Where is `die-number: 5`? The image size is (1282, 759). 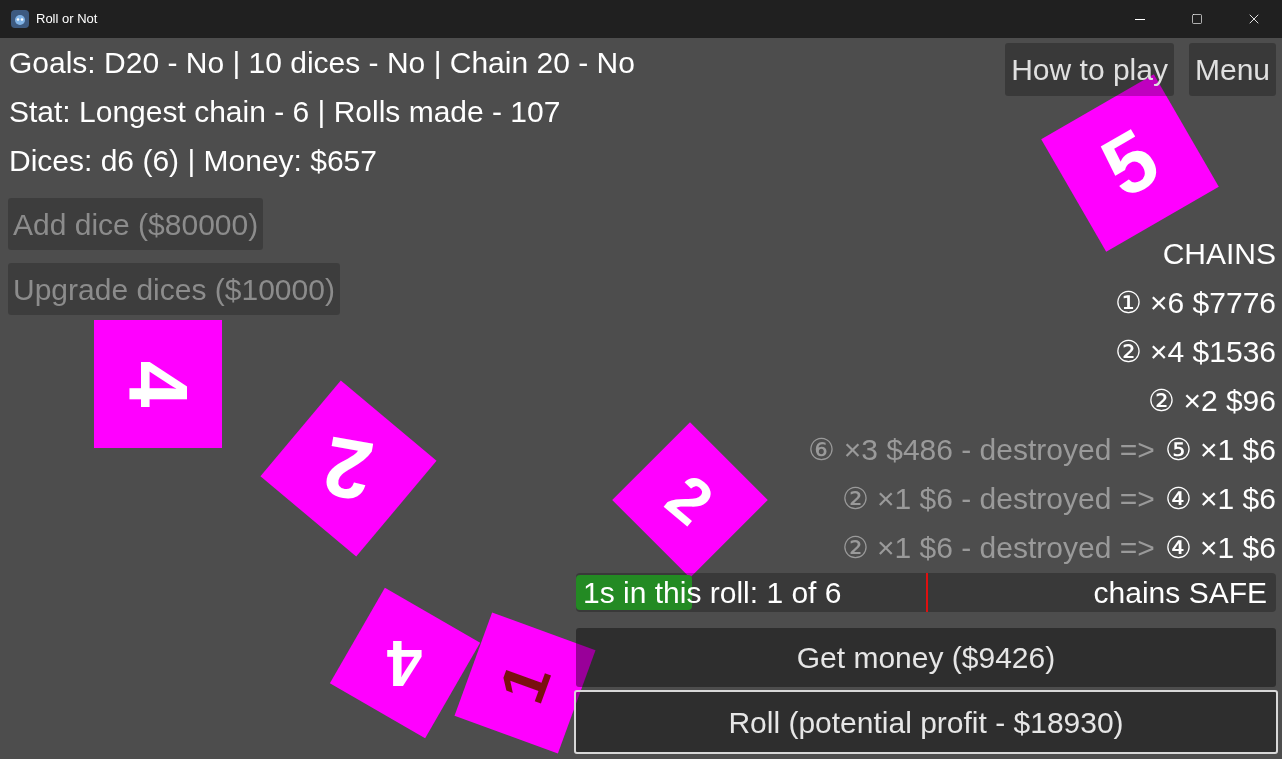 die-number: 5 is located at coordinates (1130, 163).